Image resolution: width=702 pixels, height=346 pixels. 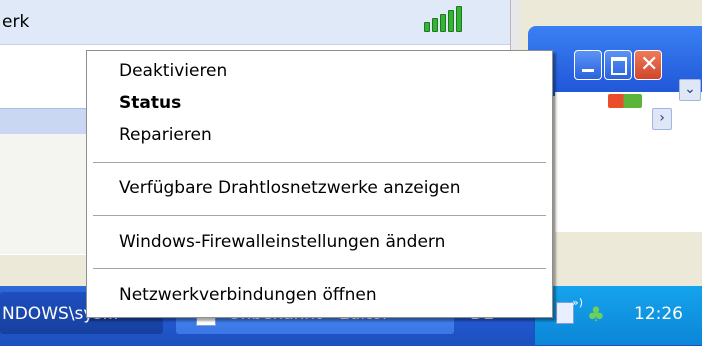 I want to click on menu-item-firewall-settings: Windows-Firewalleinstellungen ändern, so click(x=282, y=242).